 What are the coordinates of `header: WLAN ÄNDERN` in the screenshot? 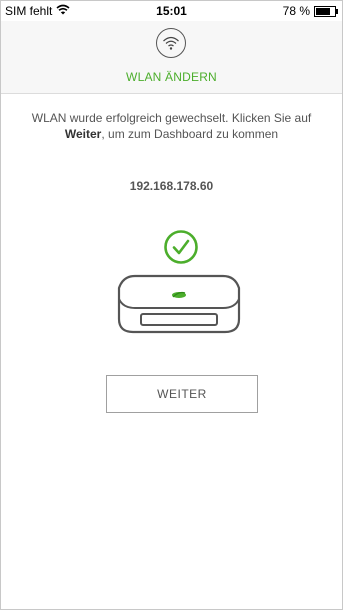 It's located at (171, 57).